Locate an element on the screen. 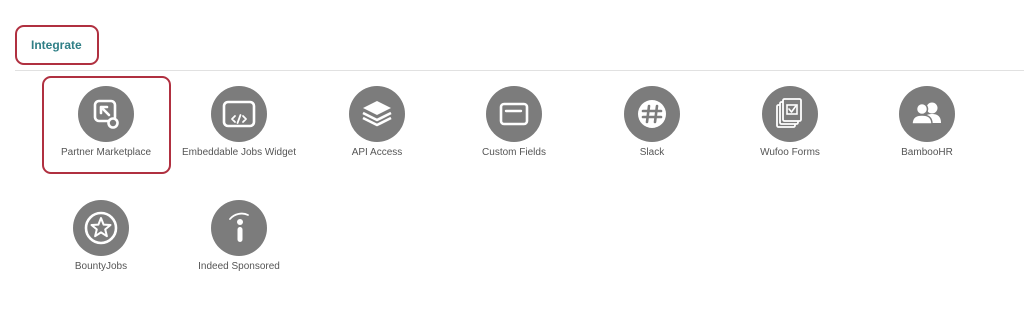 This screenshot has width=1024, height=332. integration-embeddable-jobs-widget: Embeddable Jobs Widget is located at coordinates (239, 120).